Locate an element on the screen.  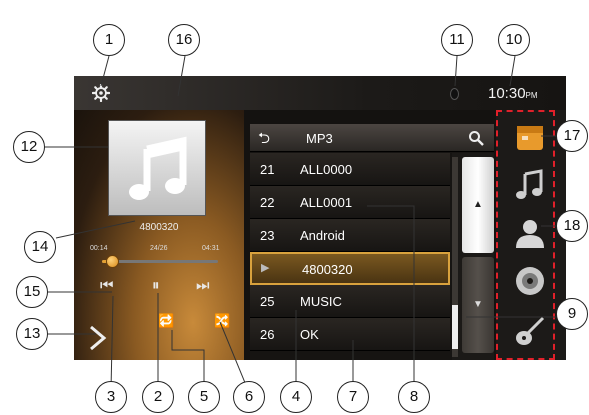
repeat-icon: 🔁 is located at coordinates (166, 320).